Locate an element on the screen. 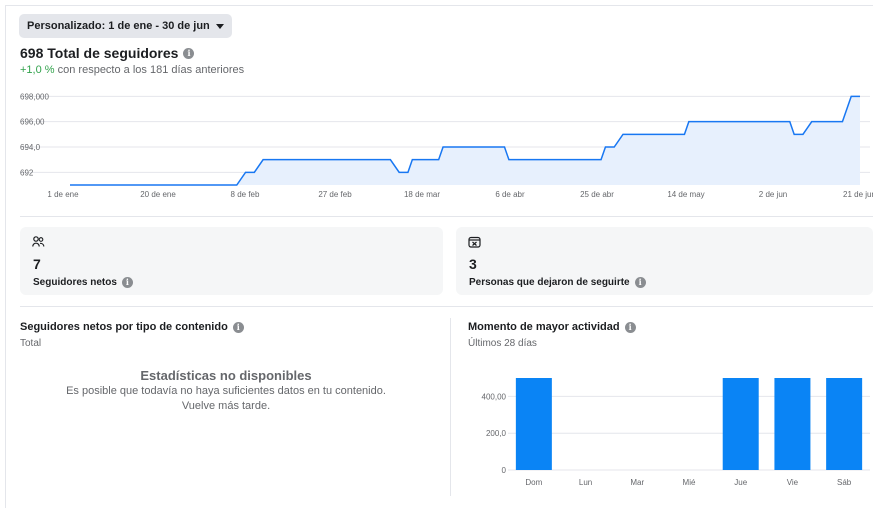  unfollow-icon is located at coordinates (474, 243).